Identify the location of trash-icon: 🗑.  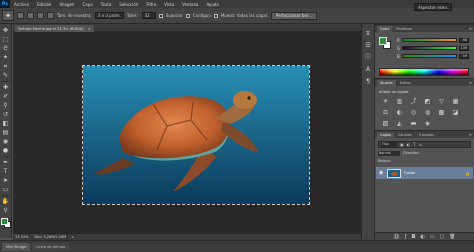
(452, 237).